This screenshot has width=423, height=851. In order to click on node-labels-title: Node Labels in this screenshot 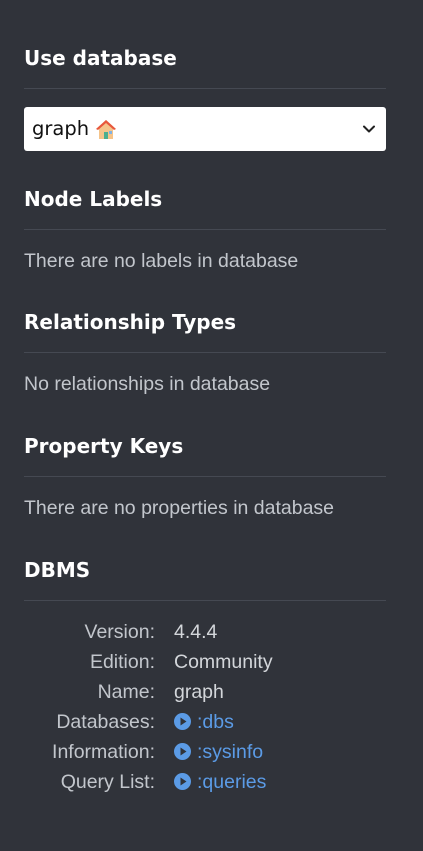, I will do `click(93, 199)`.